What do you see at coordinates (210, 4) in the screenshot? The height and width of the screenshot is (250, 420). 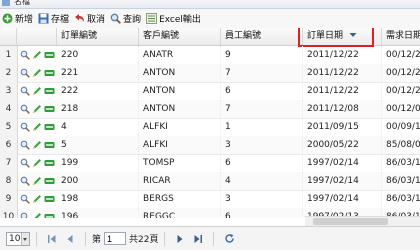 I see `window-titlebar: 名檔` at bounding box center [210, 4].